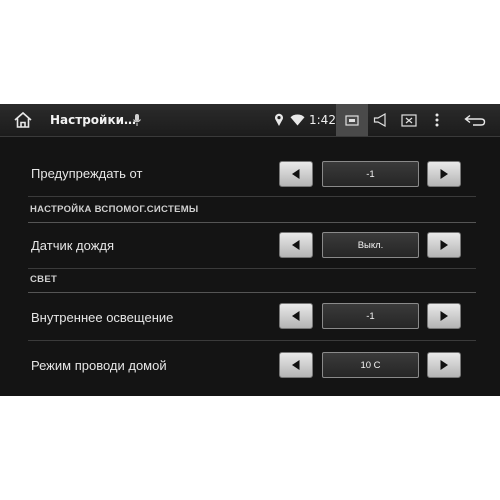  Describe the element at coordinates (252, 174) in the screenshot. I see `setting-row-warn: Предупреждать от -1` at that location.